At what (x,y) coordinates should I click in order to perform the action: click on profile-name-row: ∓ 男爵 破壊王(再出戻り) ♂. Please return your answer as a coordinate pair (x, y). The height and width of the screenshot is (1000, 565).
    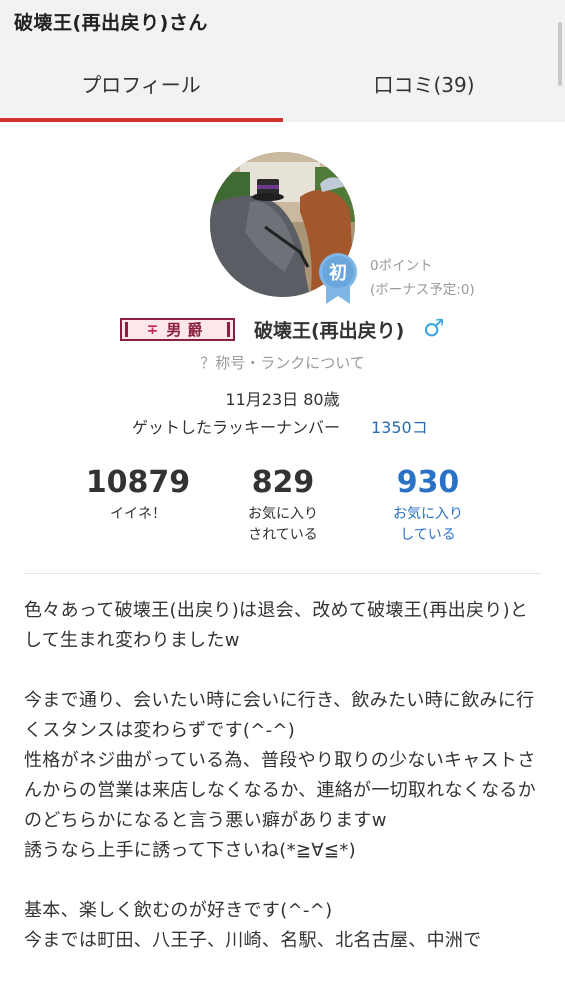
    Looking at the image, I should click on (282, 330).